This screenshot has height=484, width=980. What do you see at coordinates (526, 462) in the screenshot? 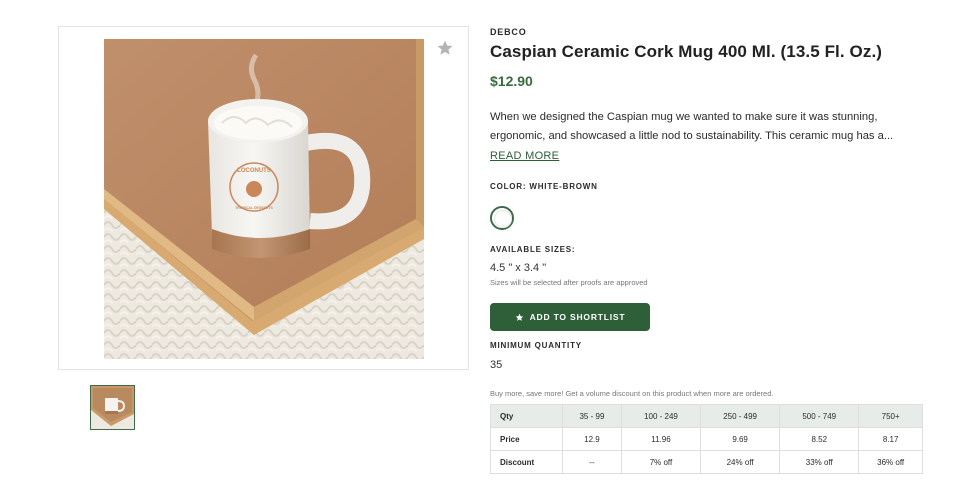
I see `table-cell: Discount` at bounding box center [526, 462].